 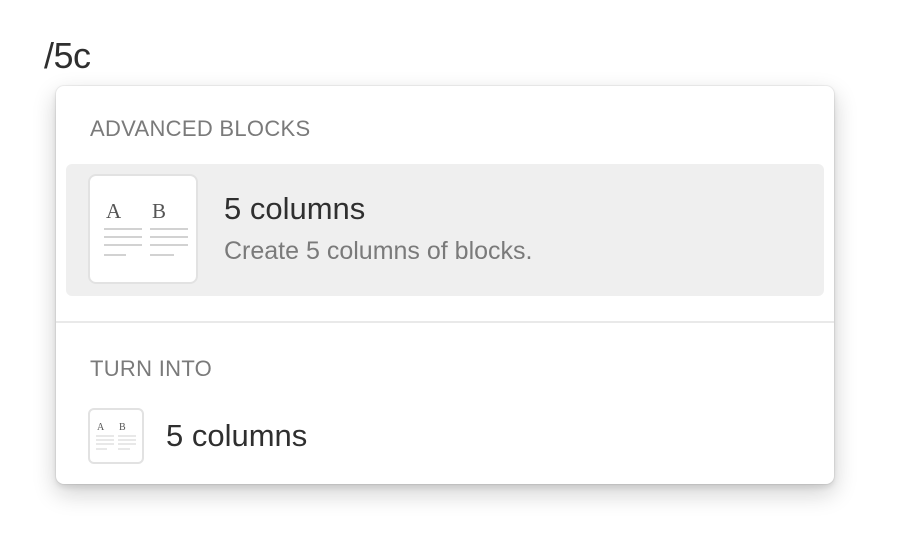 What do you see at coordinates (445, 322) in the screenshot?
I see `section-divider` at bounding box center [445, 322].